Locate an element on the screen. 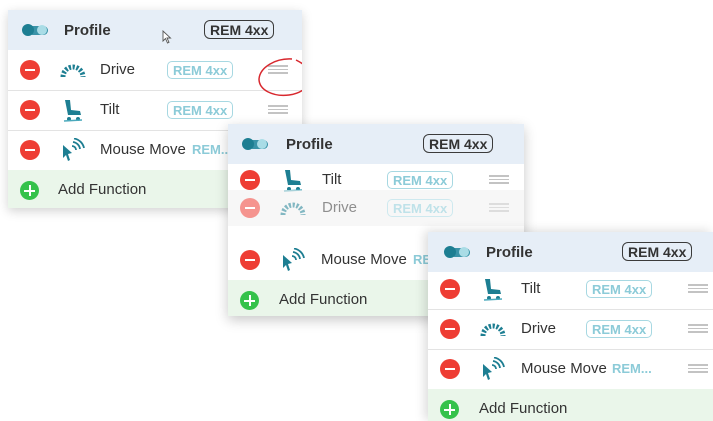 The width and height of the screenshot is (713, 421). function-row-drive-dragging: Drive REM 4xx is located at coordinates (376, 208).